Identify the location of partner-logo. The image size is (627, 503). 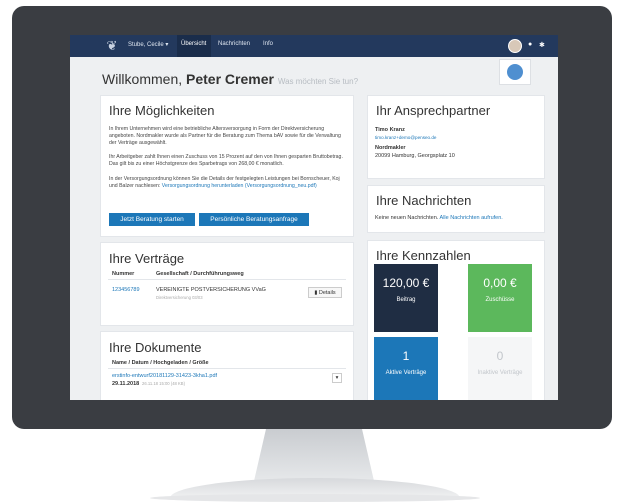
(515, 72).